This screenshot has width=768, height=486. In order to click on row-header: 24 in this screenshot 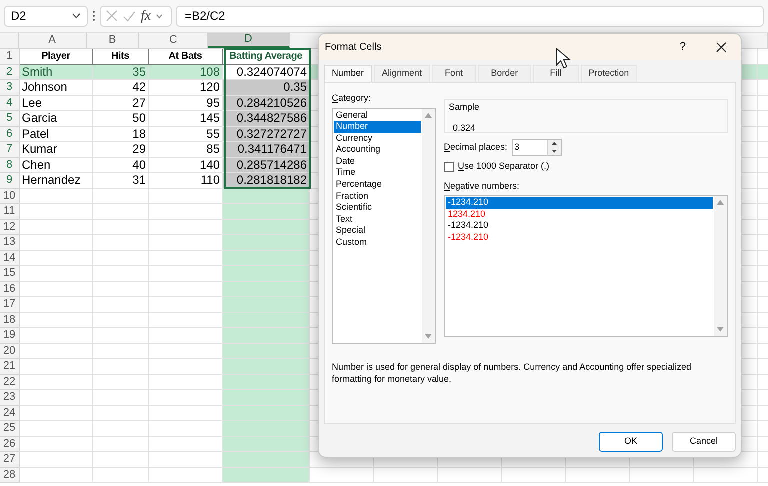, I will do `click(10, 413)`.